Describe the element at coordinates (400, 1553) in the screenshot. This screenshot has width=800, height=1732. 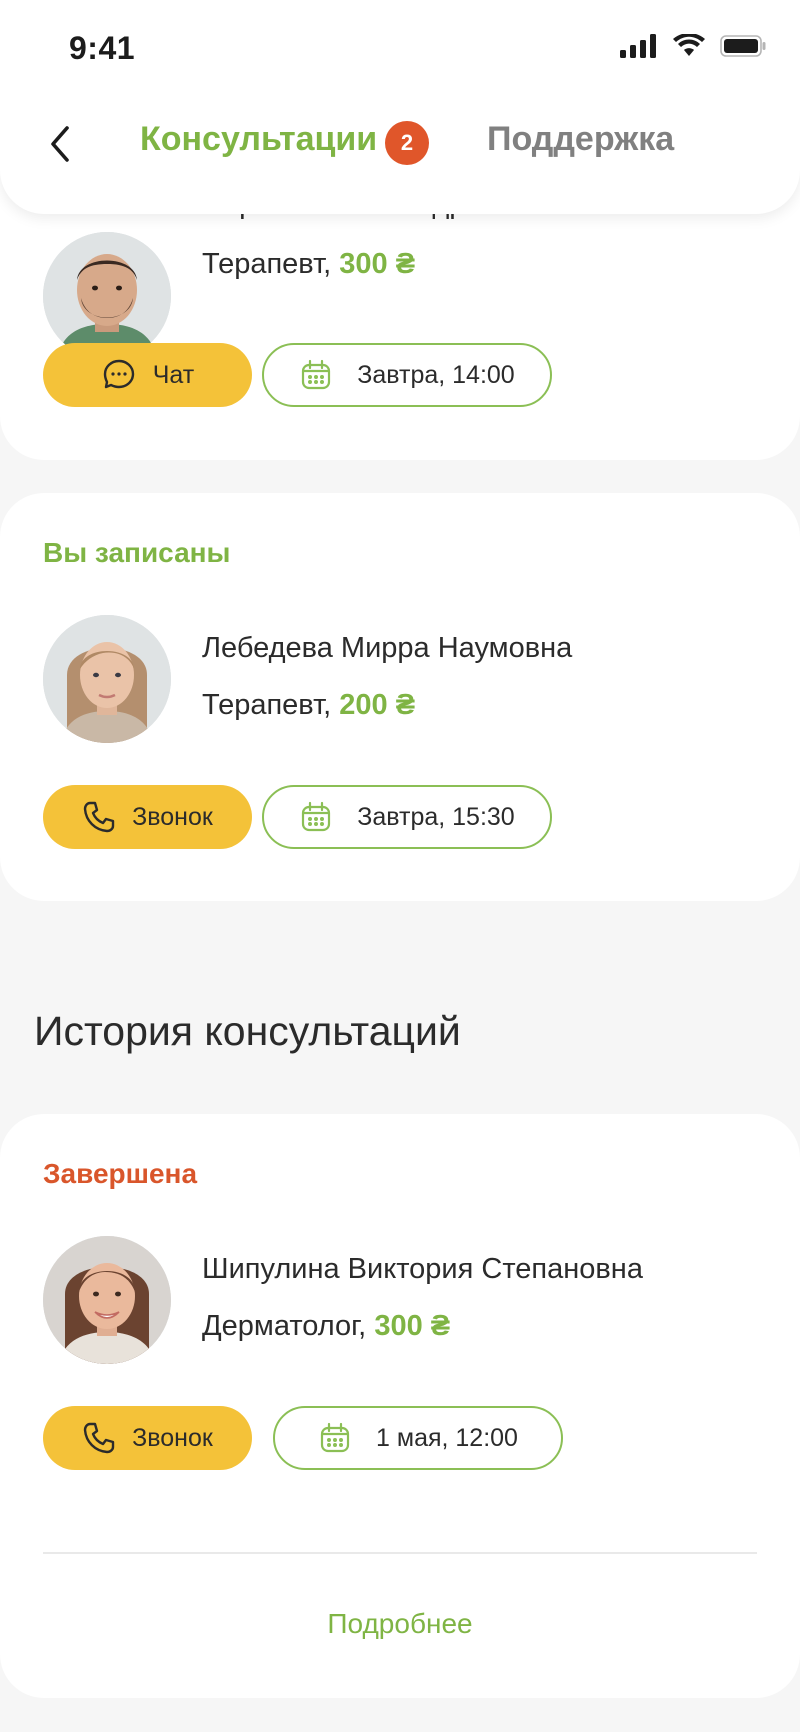
I see `card-divider` at that location.